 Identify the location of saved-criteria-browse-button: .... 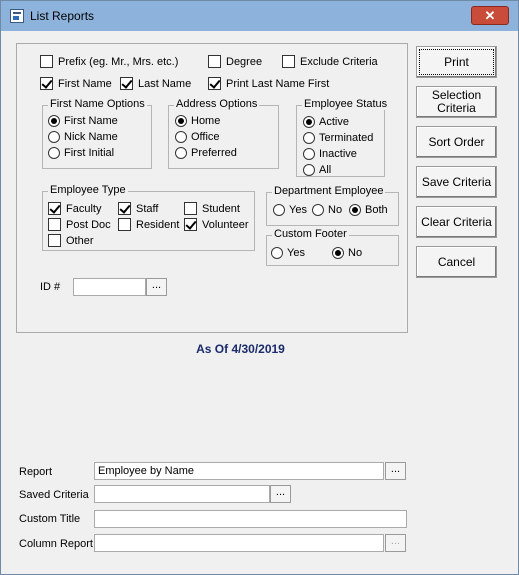
(280, 494).